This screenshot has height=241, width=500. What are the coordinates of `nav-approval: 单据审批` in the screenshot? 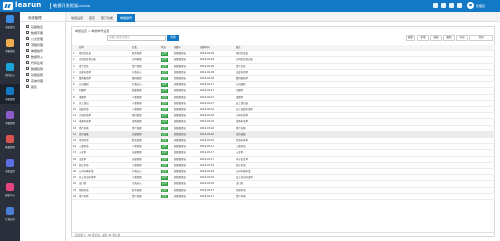 It's located at (10, 46).